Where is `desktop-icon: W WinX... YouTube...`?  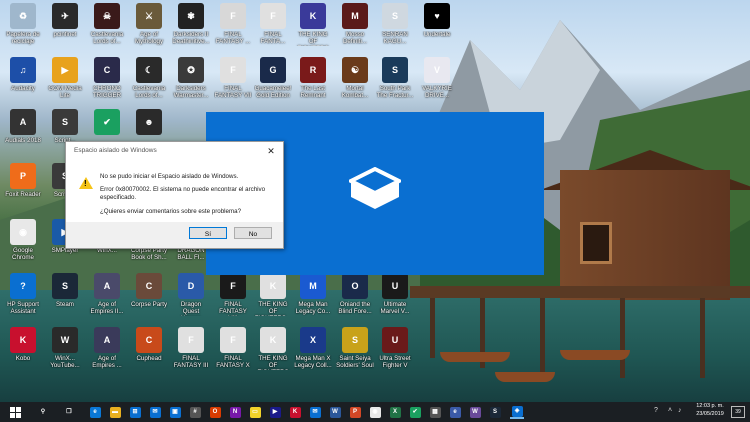
desktop-icon: W WinX... YouTube... is located at coordinates (65, 352).